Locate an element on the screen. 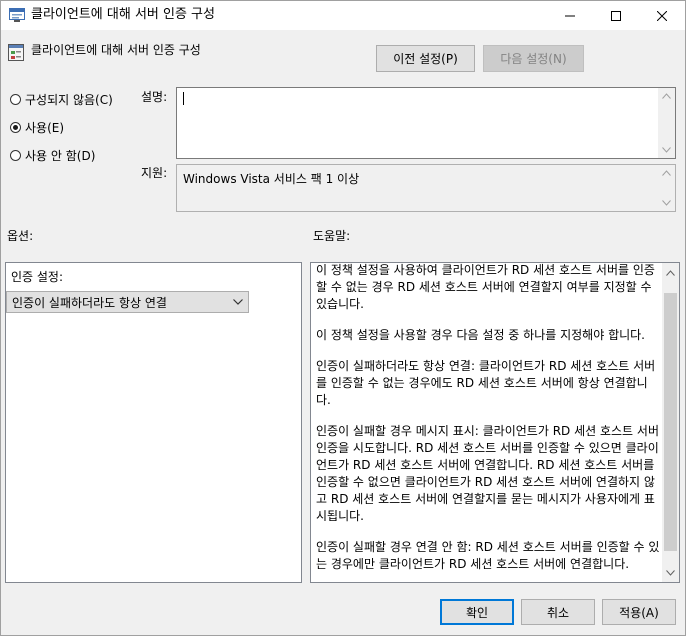 The height and width of the screenshot is (636, 686). supported-label: 지원: is located at coordinates (154, 173).